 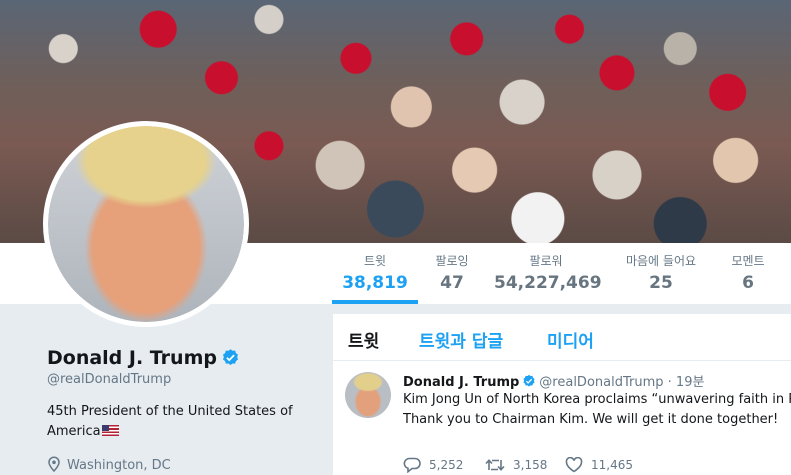 I want to click on stat-tweets-label: 트윗, so click(x=375, y=261).